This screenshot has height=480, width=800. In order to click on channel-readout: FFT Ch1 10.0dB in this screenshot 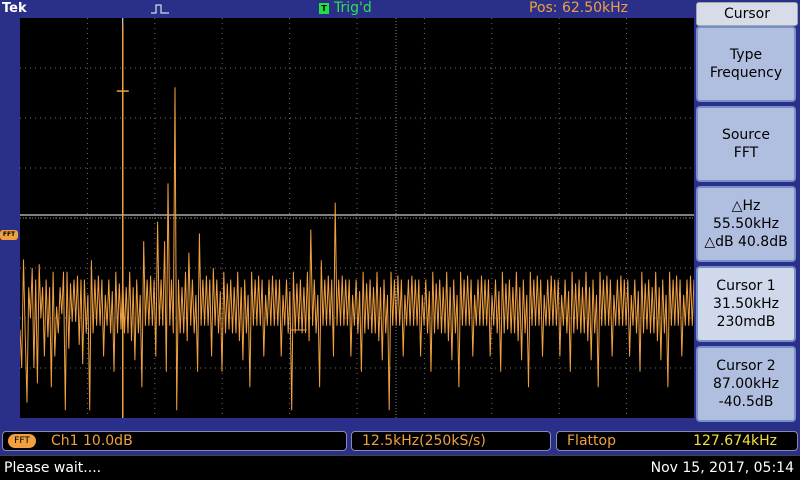, I will do `click(174, 441)`.